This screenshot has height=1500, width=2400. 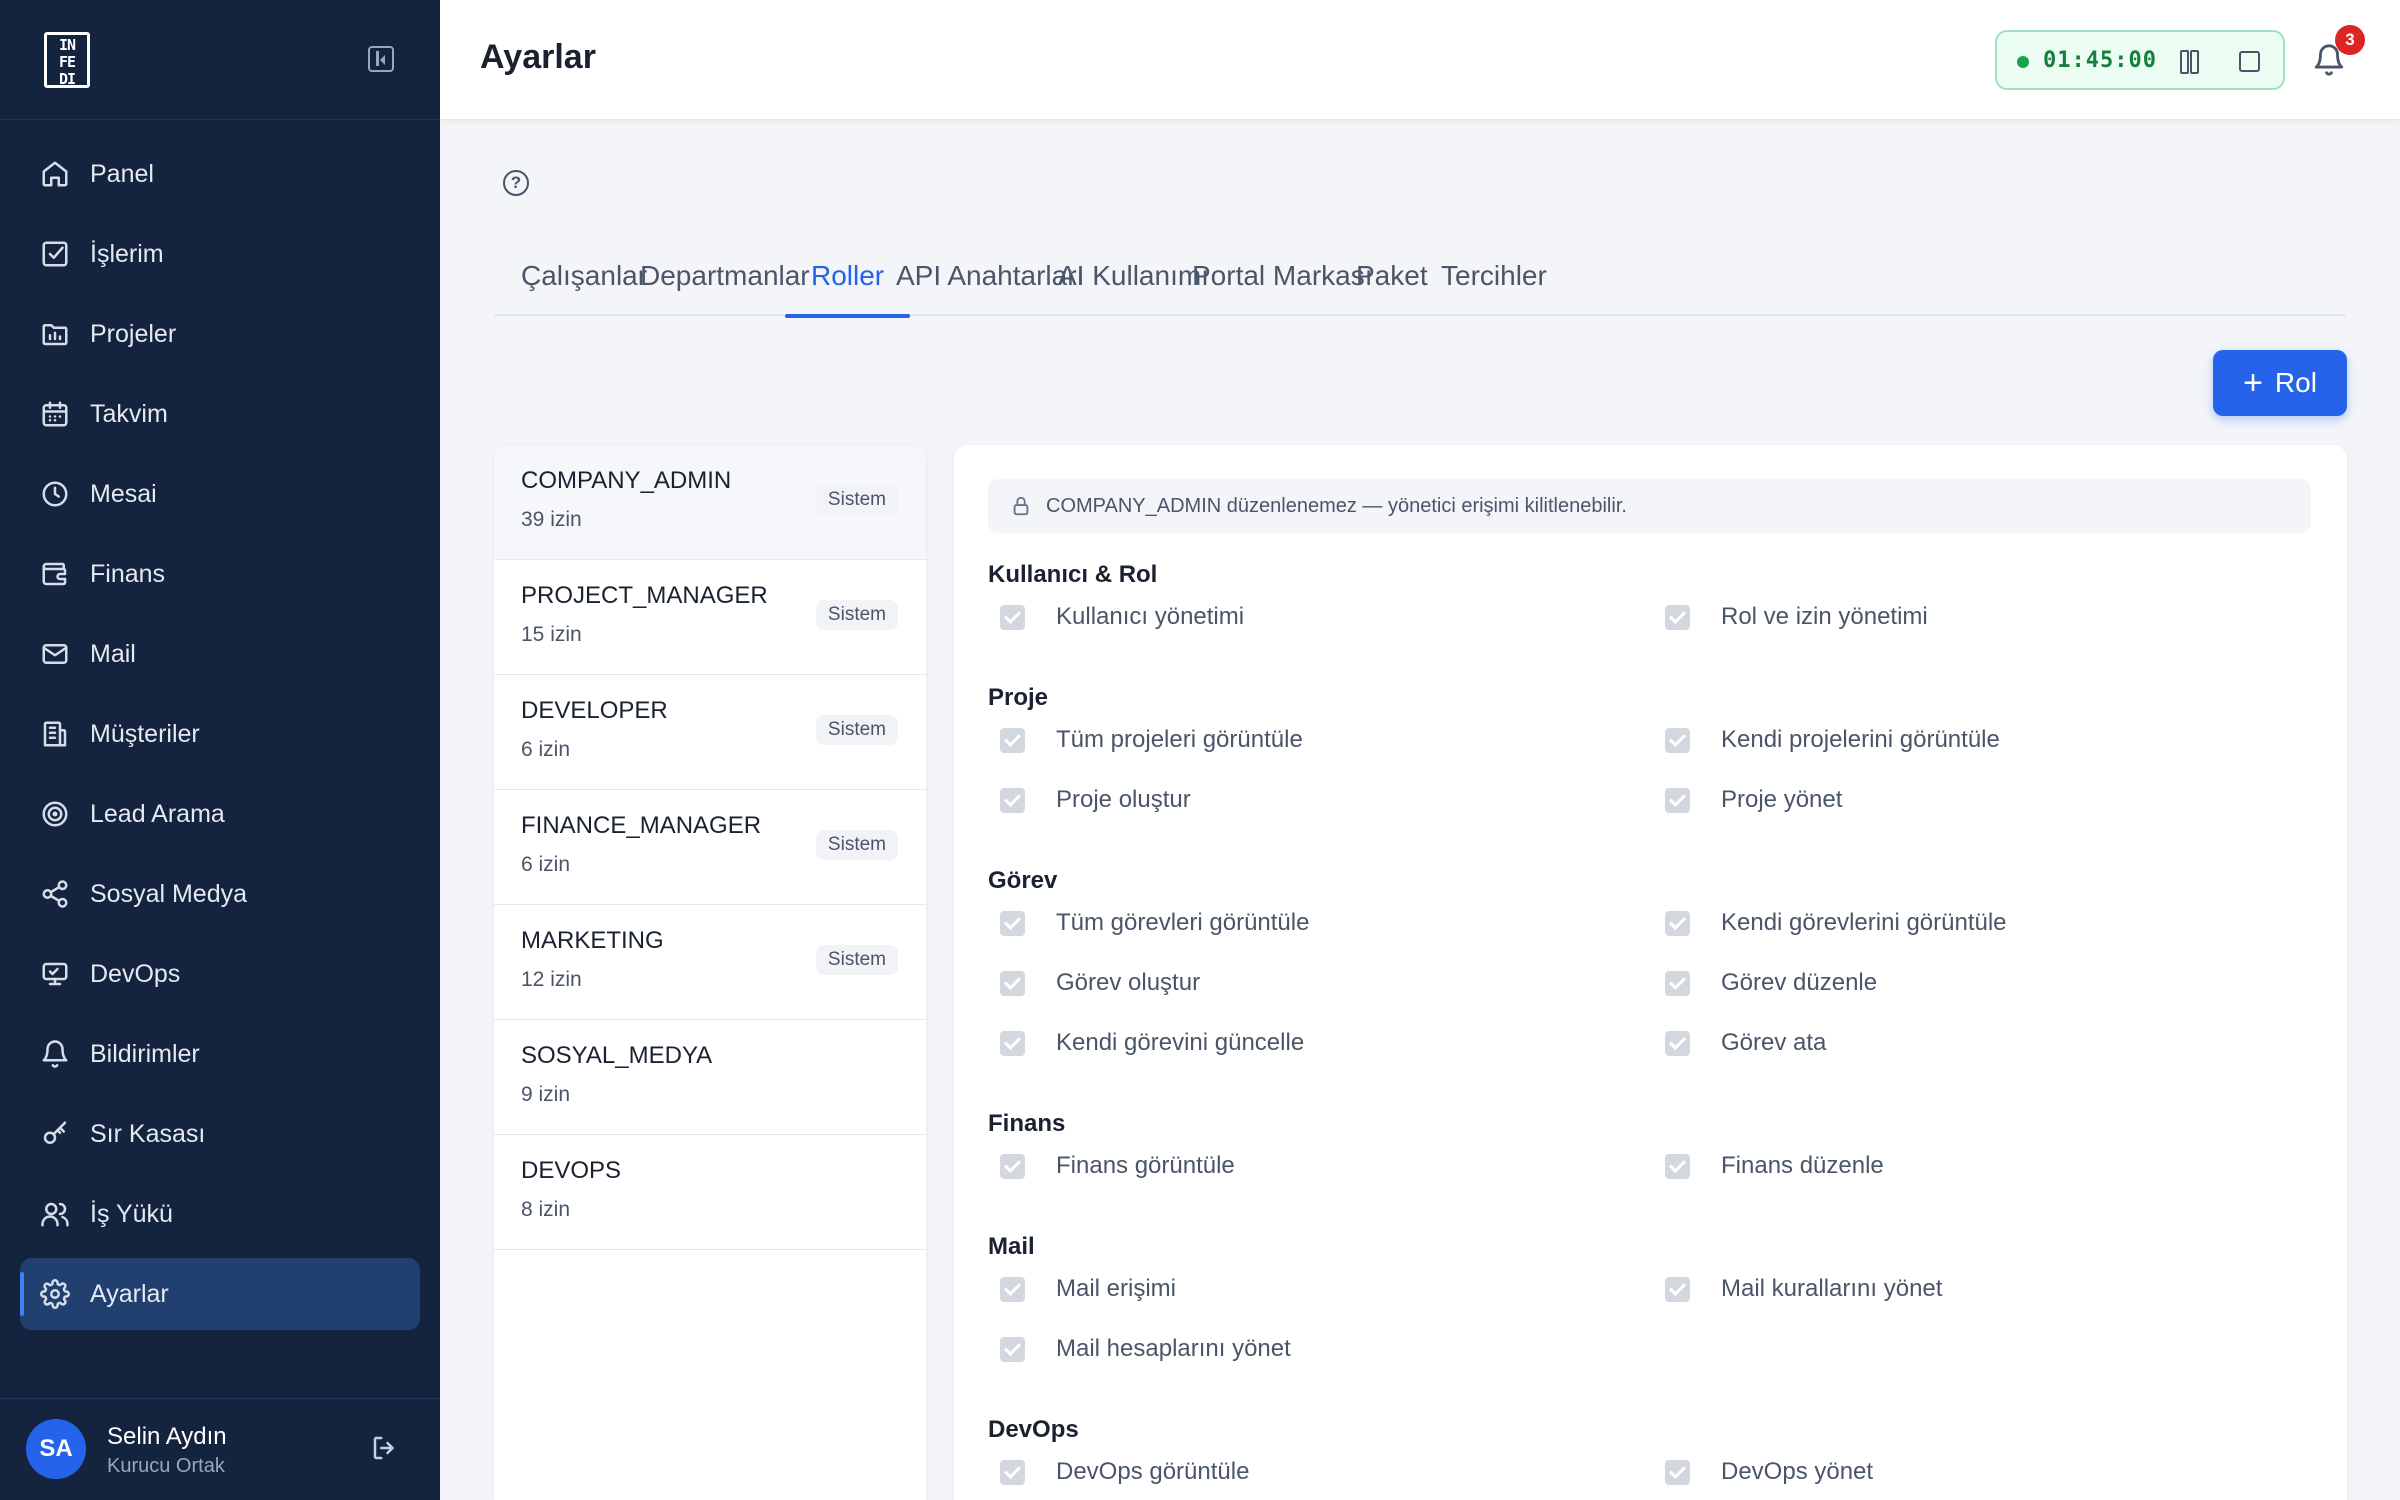 What do you see at coordinates (55, 974) in the screenshot?
I see `monitor-icon` at bounding box center [55, 974].